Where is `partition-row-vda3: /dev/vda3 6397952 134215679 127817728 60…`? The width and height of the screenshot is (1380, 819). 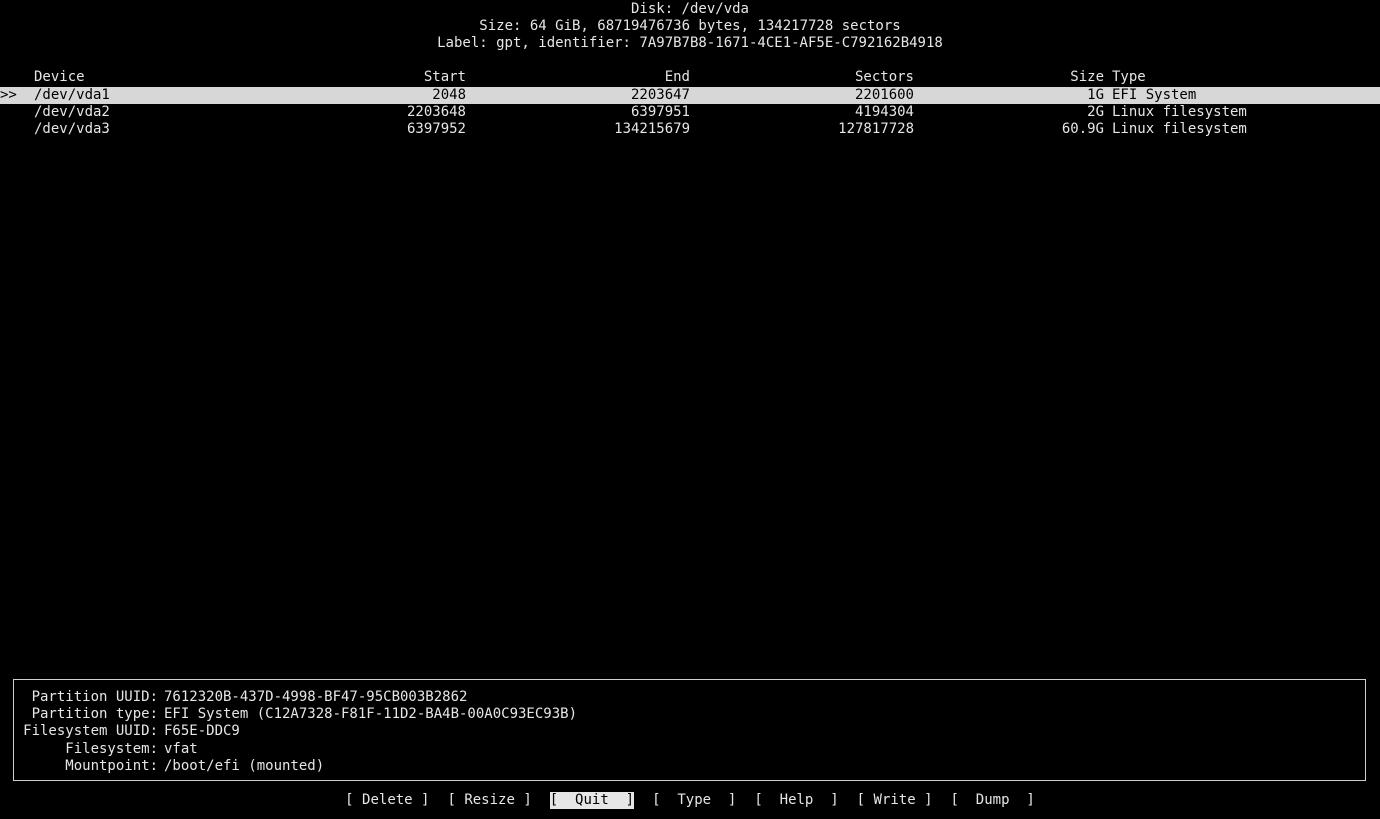
partition-row-vda3: /dev/vda3 6397952 134215679 127817728 60… is located at coordinates (690, 129).